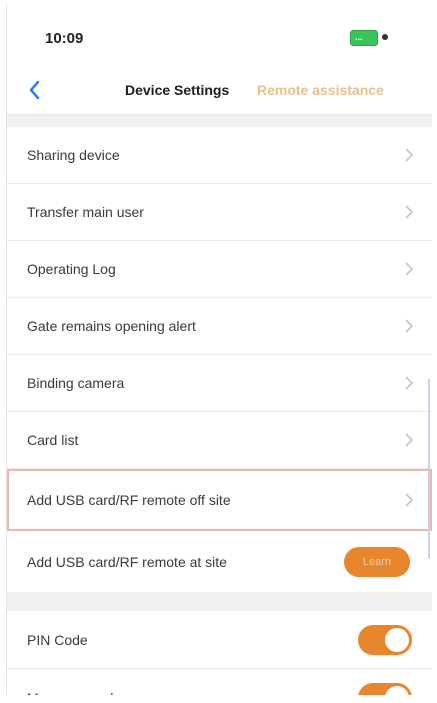 This screenshot has width=437, height=703. I want to click on charging-icon, so click(385, 37).